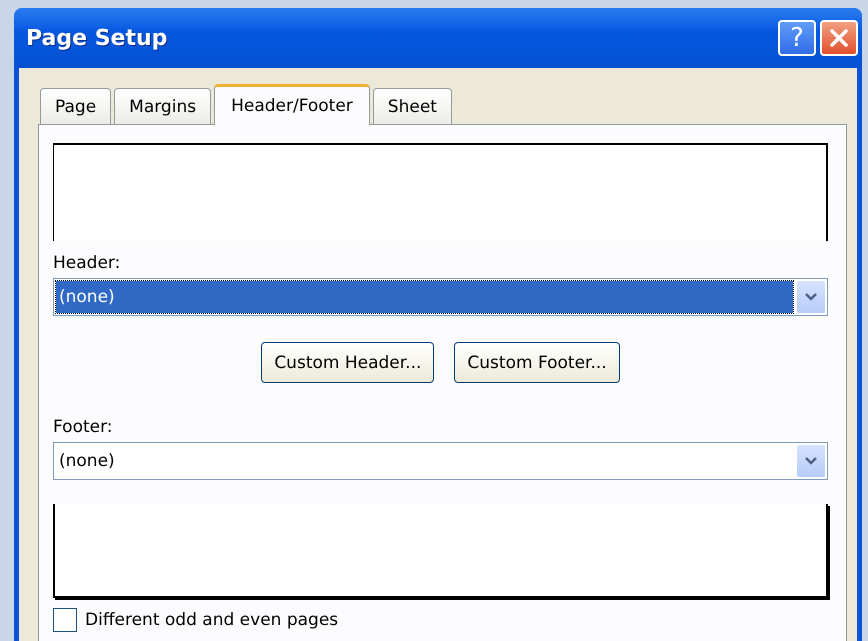 The height and width of the screenshot is (641, 868). I want to click on close-button, so click(839, 38).